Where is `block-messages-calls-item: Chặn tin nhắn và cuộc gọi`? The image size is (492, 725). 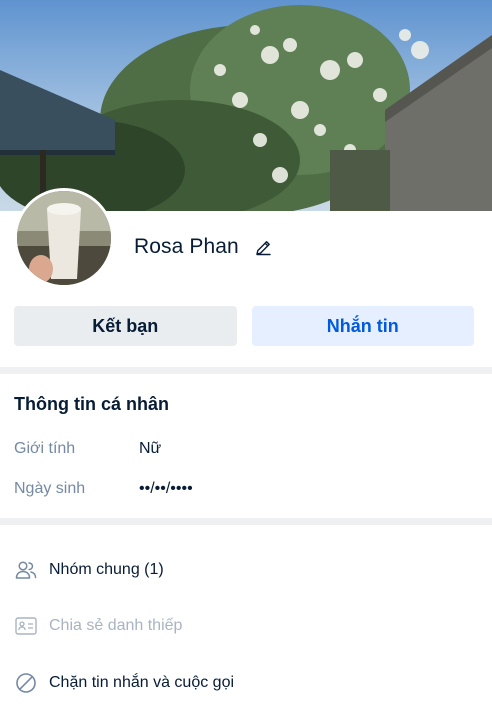
block-messages-calls-item: Chặn tin nhắn và cuộc gọi is located at coordinates (124, 682).